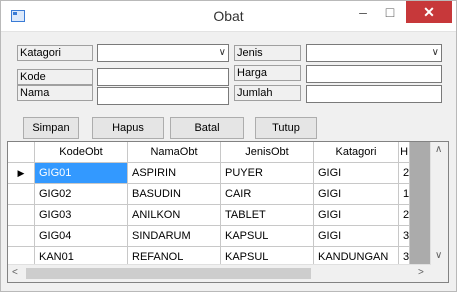  Describe the element at coordinates (267, 53) in the screenshot. I see `jenis-label: Jenis` at that location.